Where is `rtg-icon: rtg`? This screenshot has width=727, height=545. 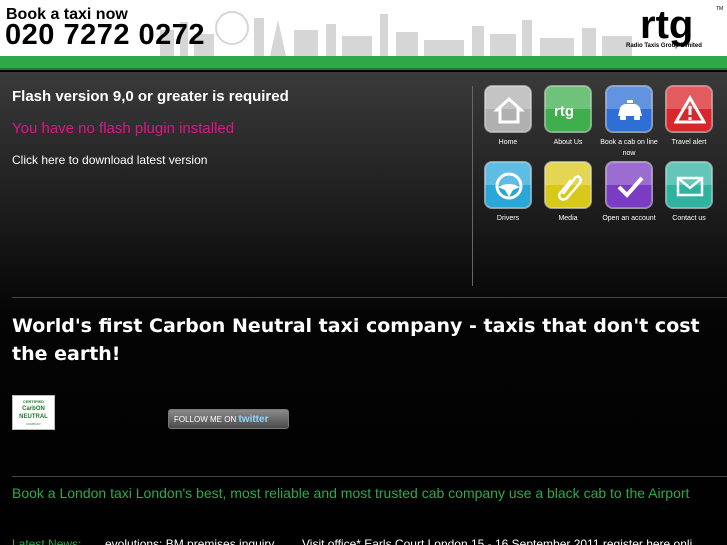 rtg-icon: rtg is located at coordinates (564, 111).